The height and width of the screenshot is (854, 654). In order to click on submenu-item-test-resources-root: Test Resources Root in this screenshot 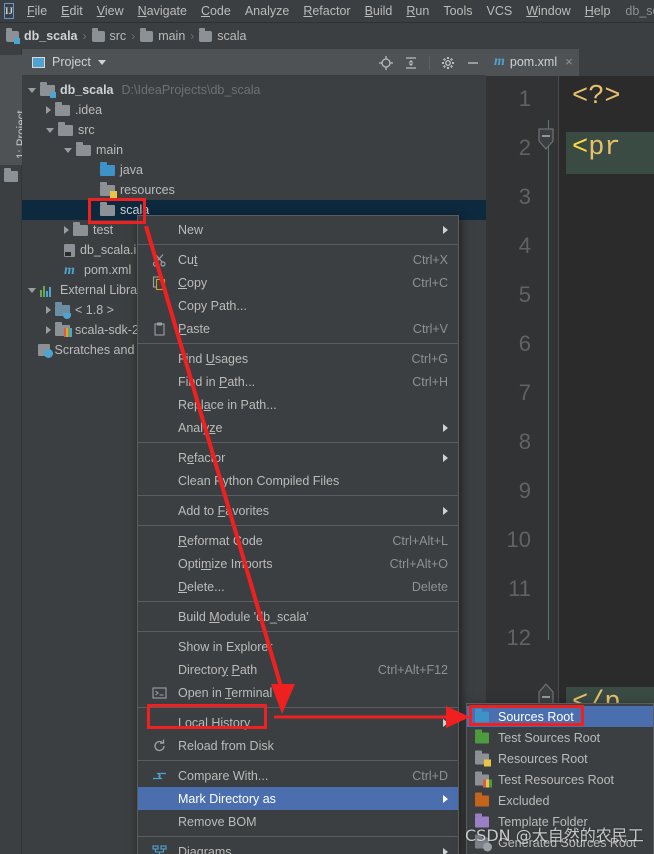, I will do `click(560, 779)`.